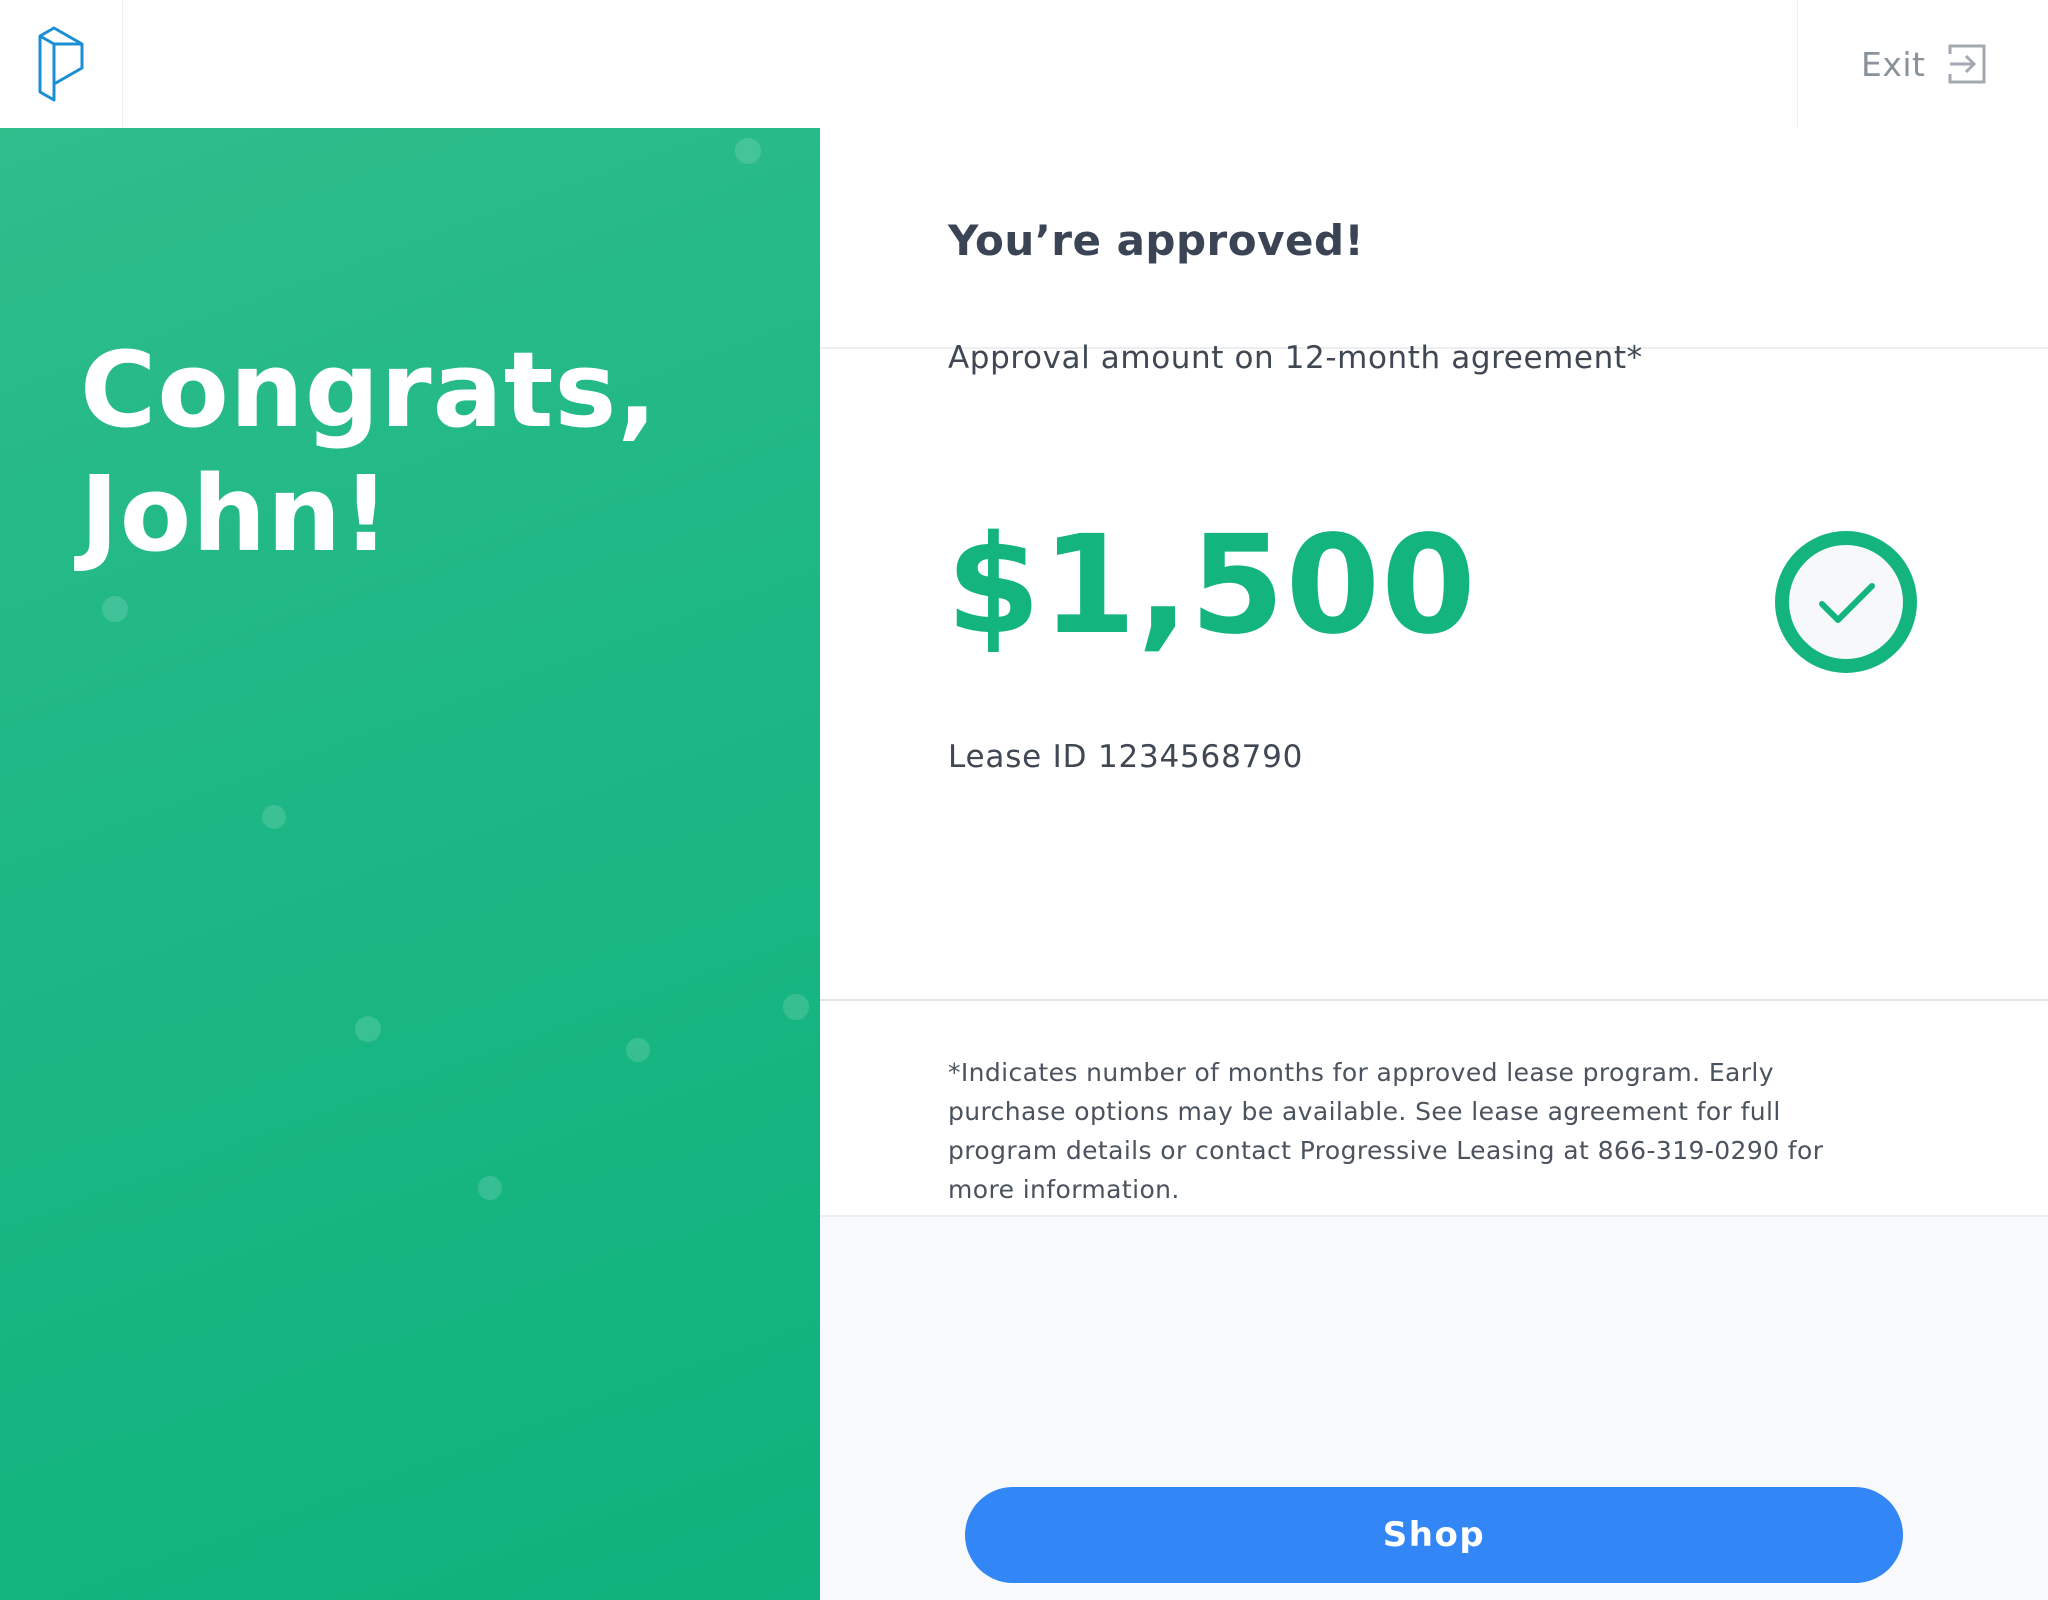  What do you see at coordinates (1126, 757) in the screenshot?
I see `lease-id: Lease ID 1234568790` at bounding box center [1126, 757].